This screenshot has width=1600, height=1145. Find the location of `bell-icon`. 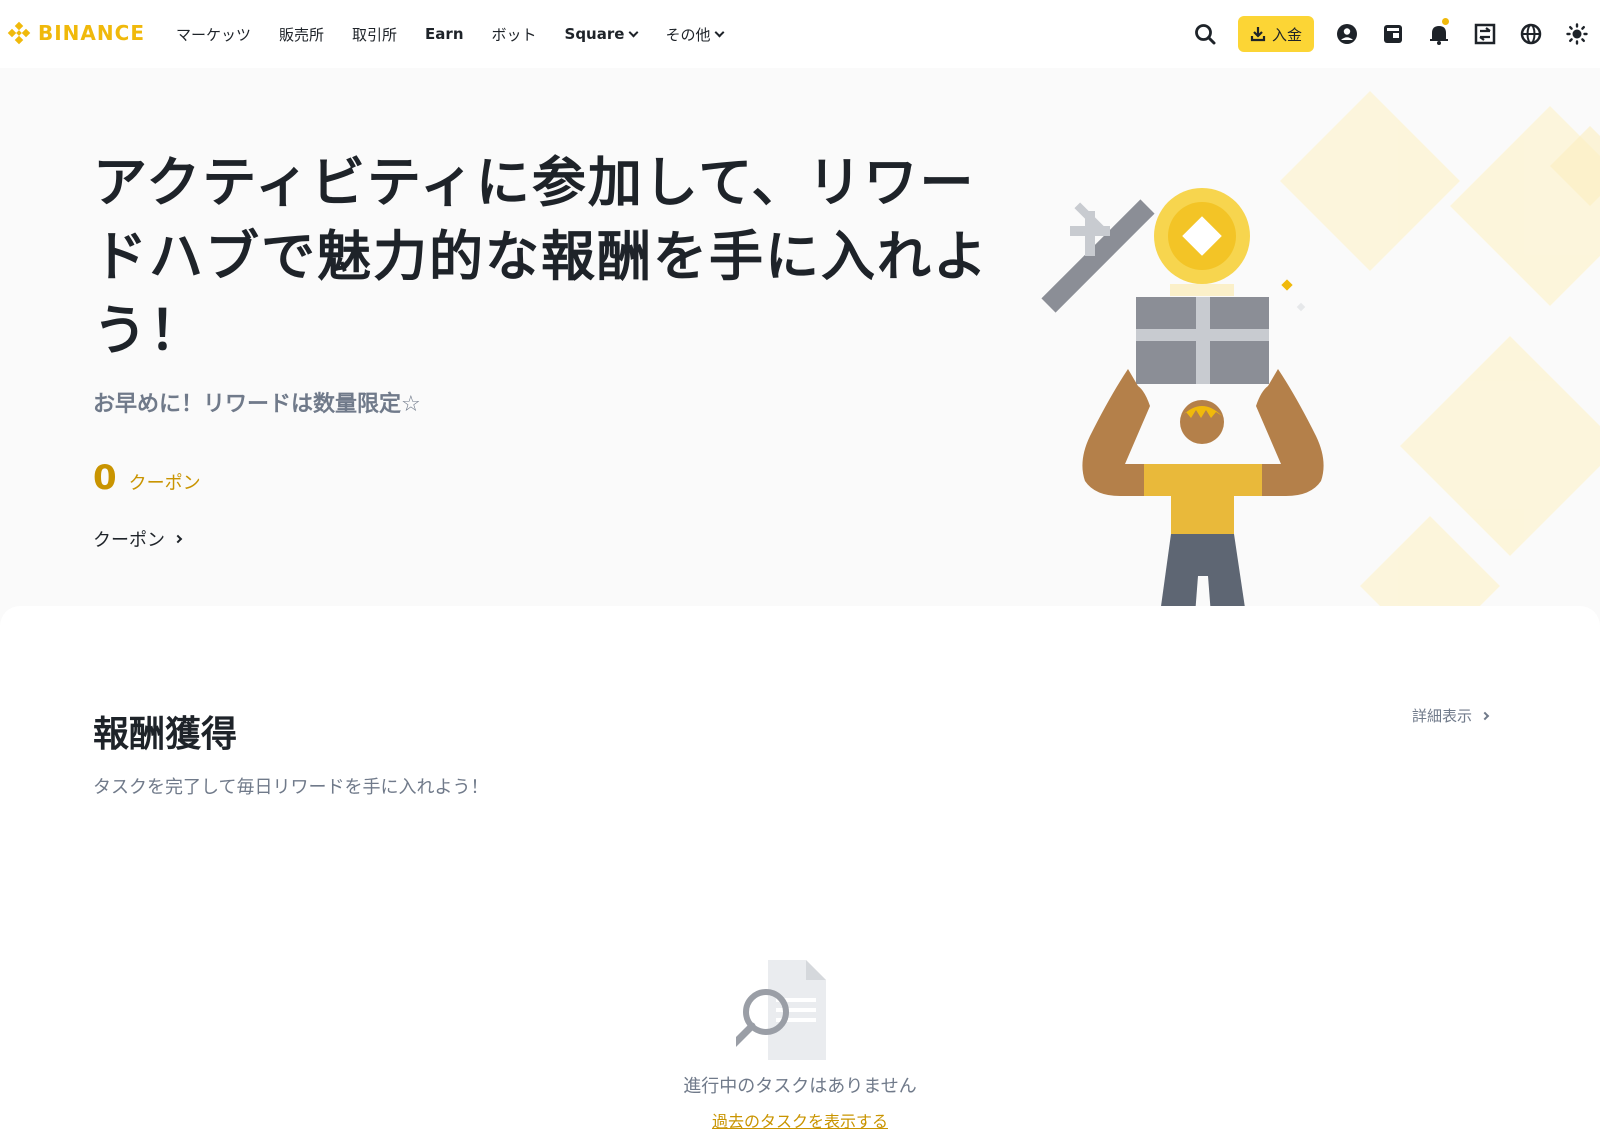

bell-icon is located at coordinates (1439, 34).